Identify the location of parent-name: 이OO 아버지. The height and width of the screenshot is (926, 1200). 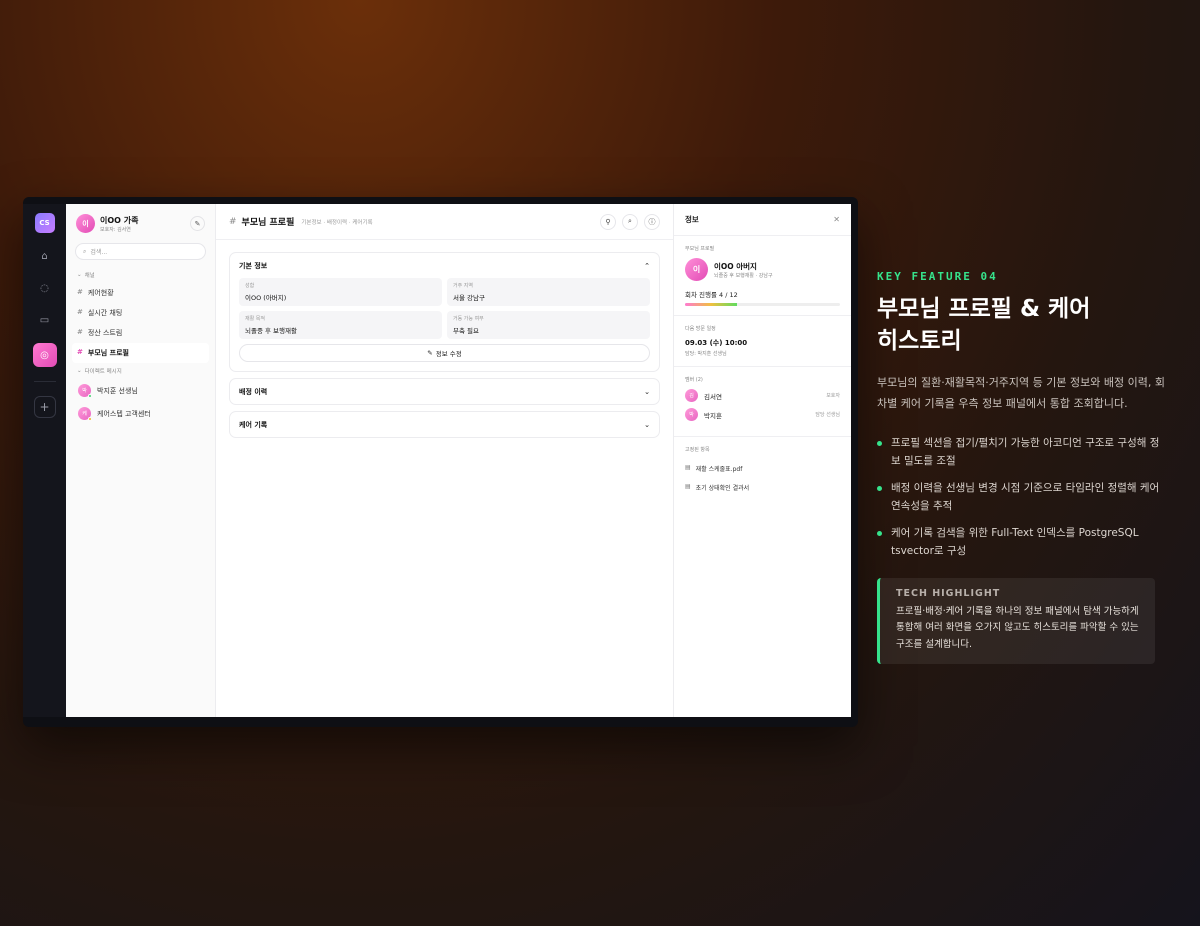
(735, 266).